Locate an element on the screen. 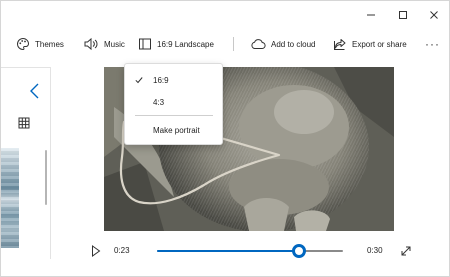 This screenshot has height=277, width=450. aspect-ratio-icon is located at coordinates (145, 44).